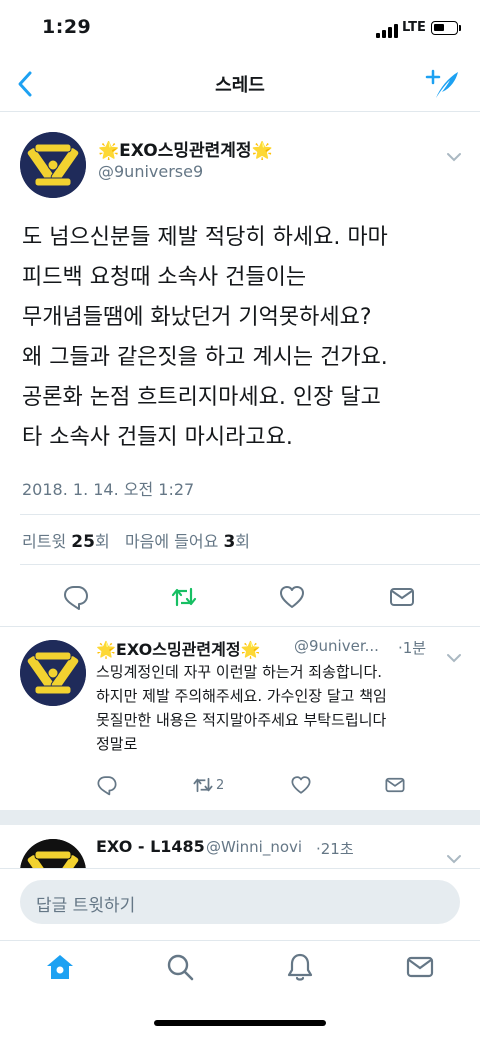  Describe the element at coordinates (150, 171) in the screenshot. I see `handle: @9universe9` at that location.